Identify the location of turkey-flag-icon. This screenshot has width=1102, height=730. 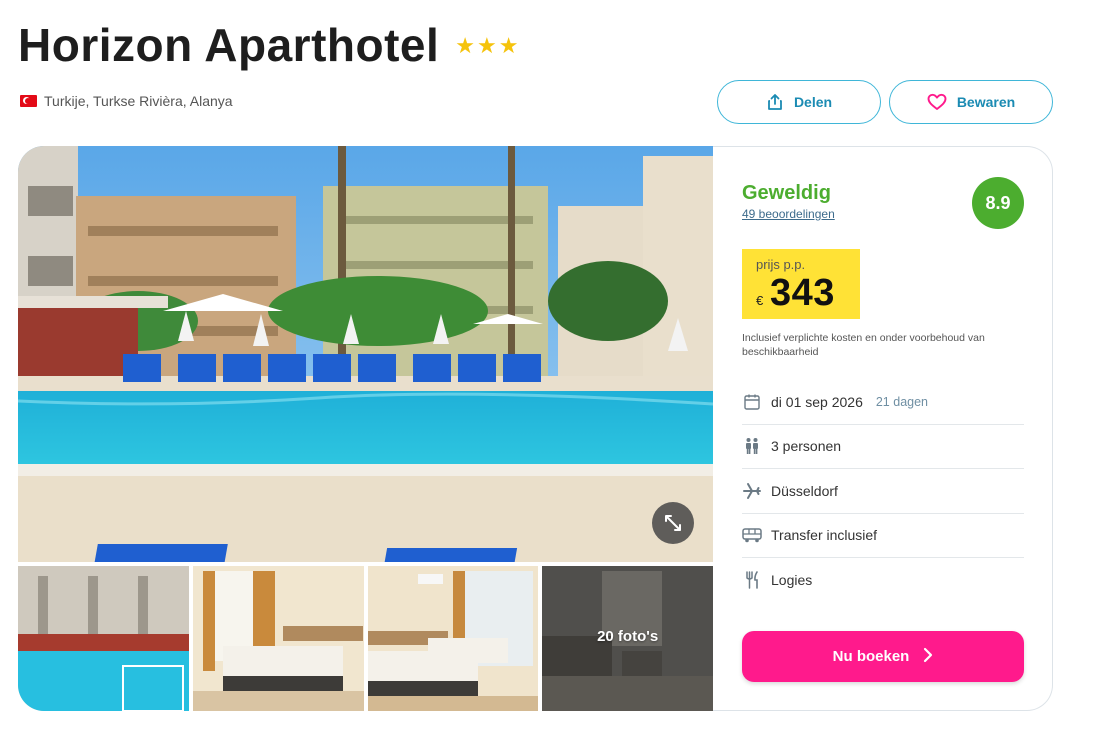
(28, 101).